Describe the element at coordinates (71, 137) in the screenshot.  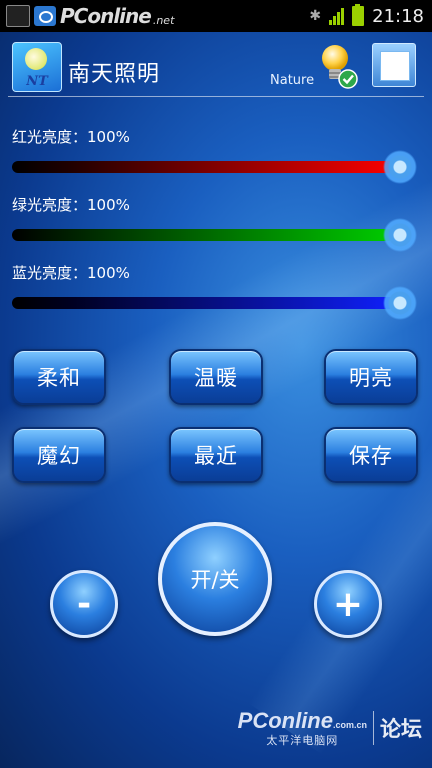
I see `red-brightness-label: 红光亮度：100%` at that location.